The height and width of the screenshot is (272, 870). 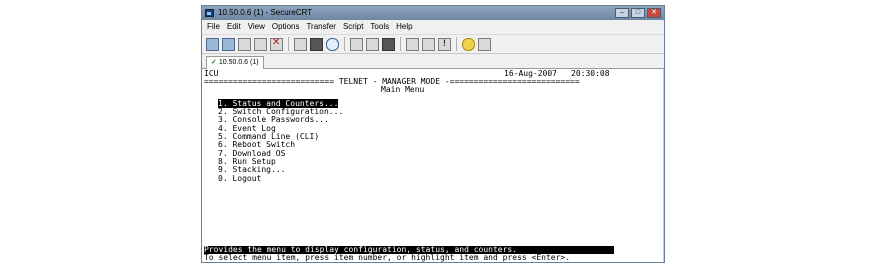 I want to click on toolbar, so click(x=433, y=44).